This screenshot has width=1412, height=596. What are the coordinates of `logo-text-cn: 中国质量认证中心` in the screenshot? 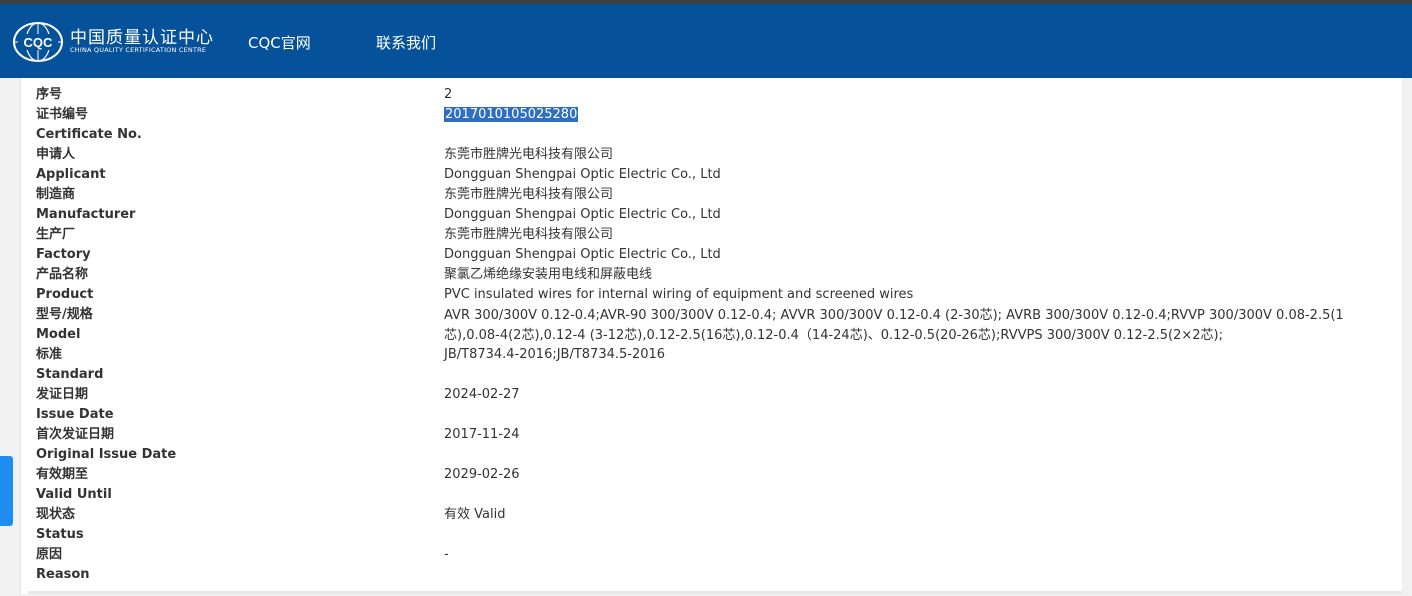 It's located at (142, 38).